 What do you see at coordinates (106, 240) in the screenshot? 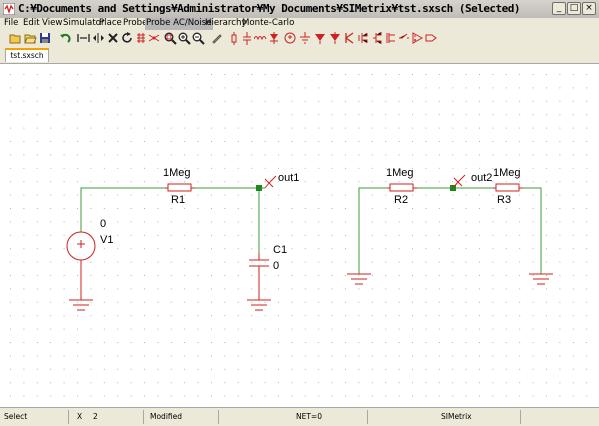
I see `v1-ref: V1` at bounding box center [106, 240].